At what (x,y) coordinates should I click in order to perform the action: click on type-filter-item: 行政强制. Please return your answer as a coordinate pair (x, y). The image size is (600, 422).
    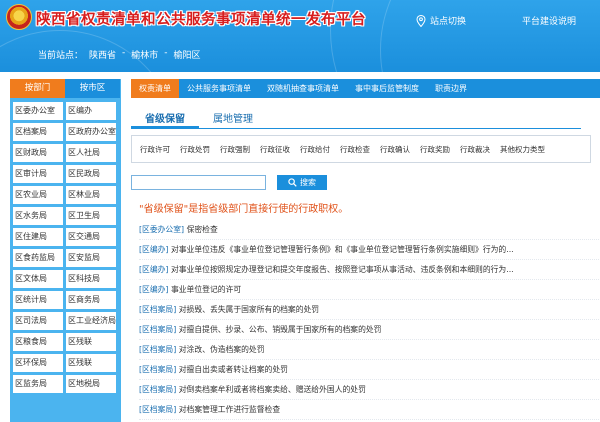
    Looking at the image, I should click on (235, 149).